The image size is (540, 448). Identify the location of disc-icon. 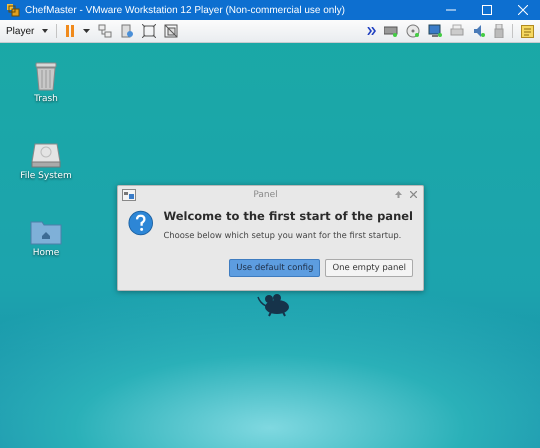
(413, 31).